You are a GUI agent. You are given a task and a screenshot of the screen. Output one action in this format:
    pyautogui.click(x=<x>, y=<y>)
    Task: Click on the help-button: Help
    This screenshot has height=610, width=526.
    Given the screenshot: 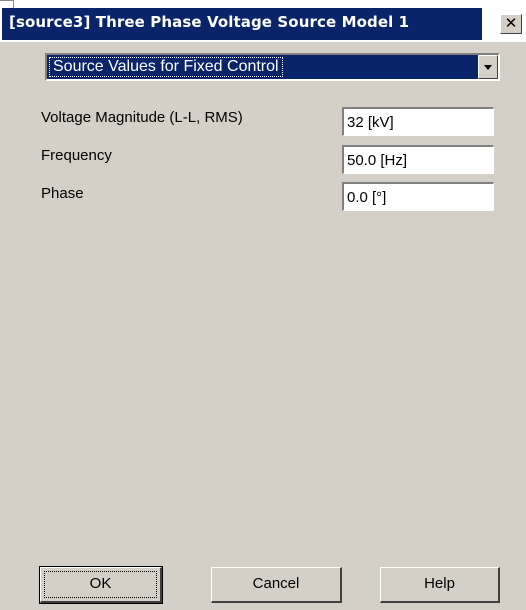 What is the action you would take?
    pyautogui.click(x=440, y=585)
    